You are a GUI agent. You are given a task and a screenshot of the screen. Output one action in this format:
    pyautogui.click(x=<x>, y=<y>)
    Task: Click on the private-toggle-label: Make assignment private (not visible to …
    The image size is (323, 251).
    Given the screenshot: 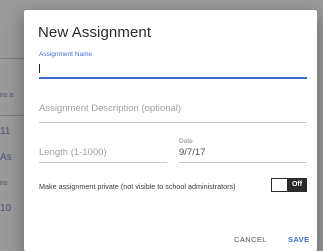 What is the action you would take?
    pyautogui.click(x=137, y=186)
    